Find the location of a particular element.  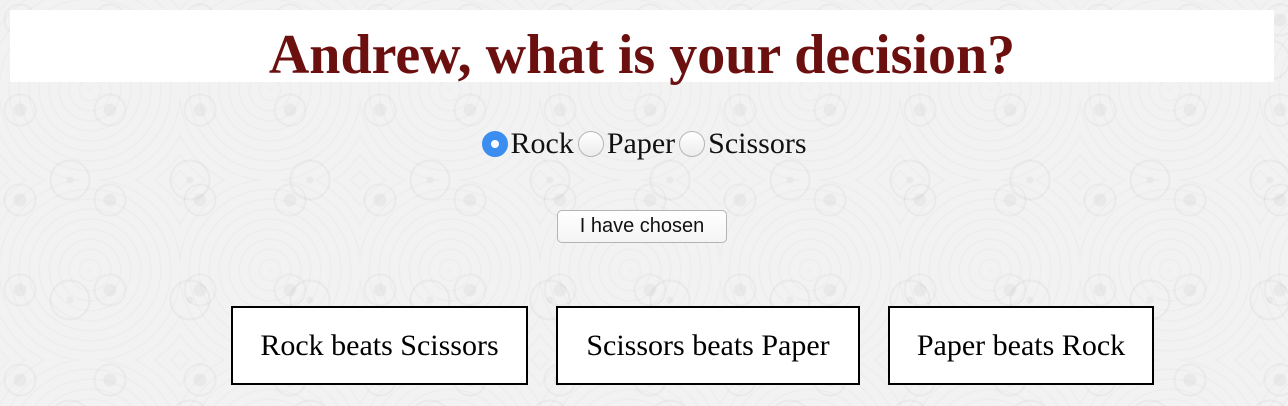

rule-paper-beats-rock: Paper beats Rock is located at coordinates (1021, 345).